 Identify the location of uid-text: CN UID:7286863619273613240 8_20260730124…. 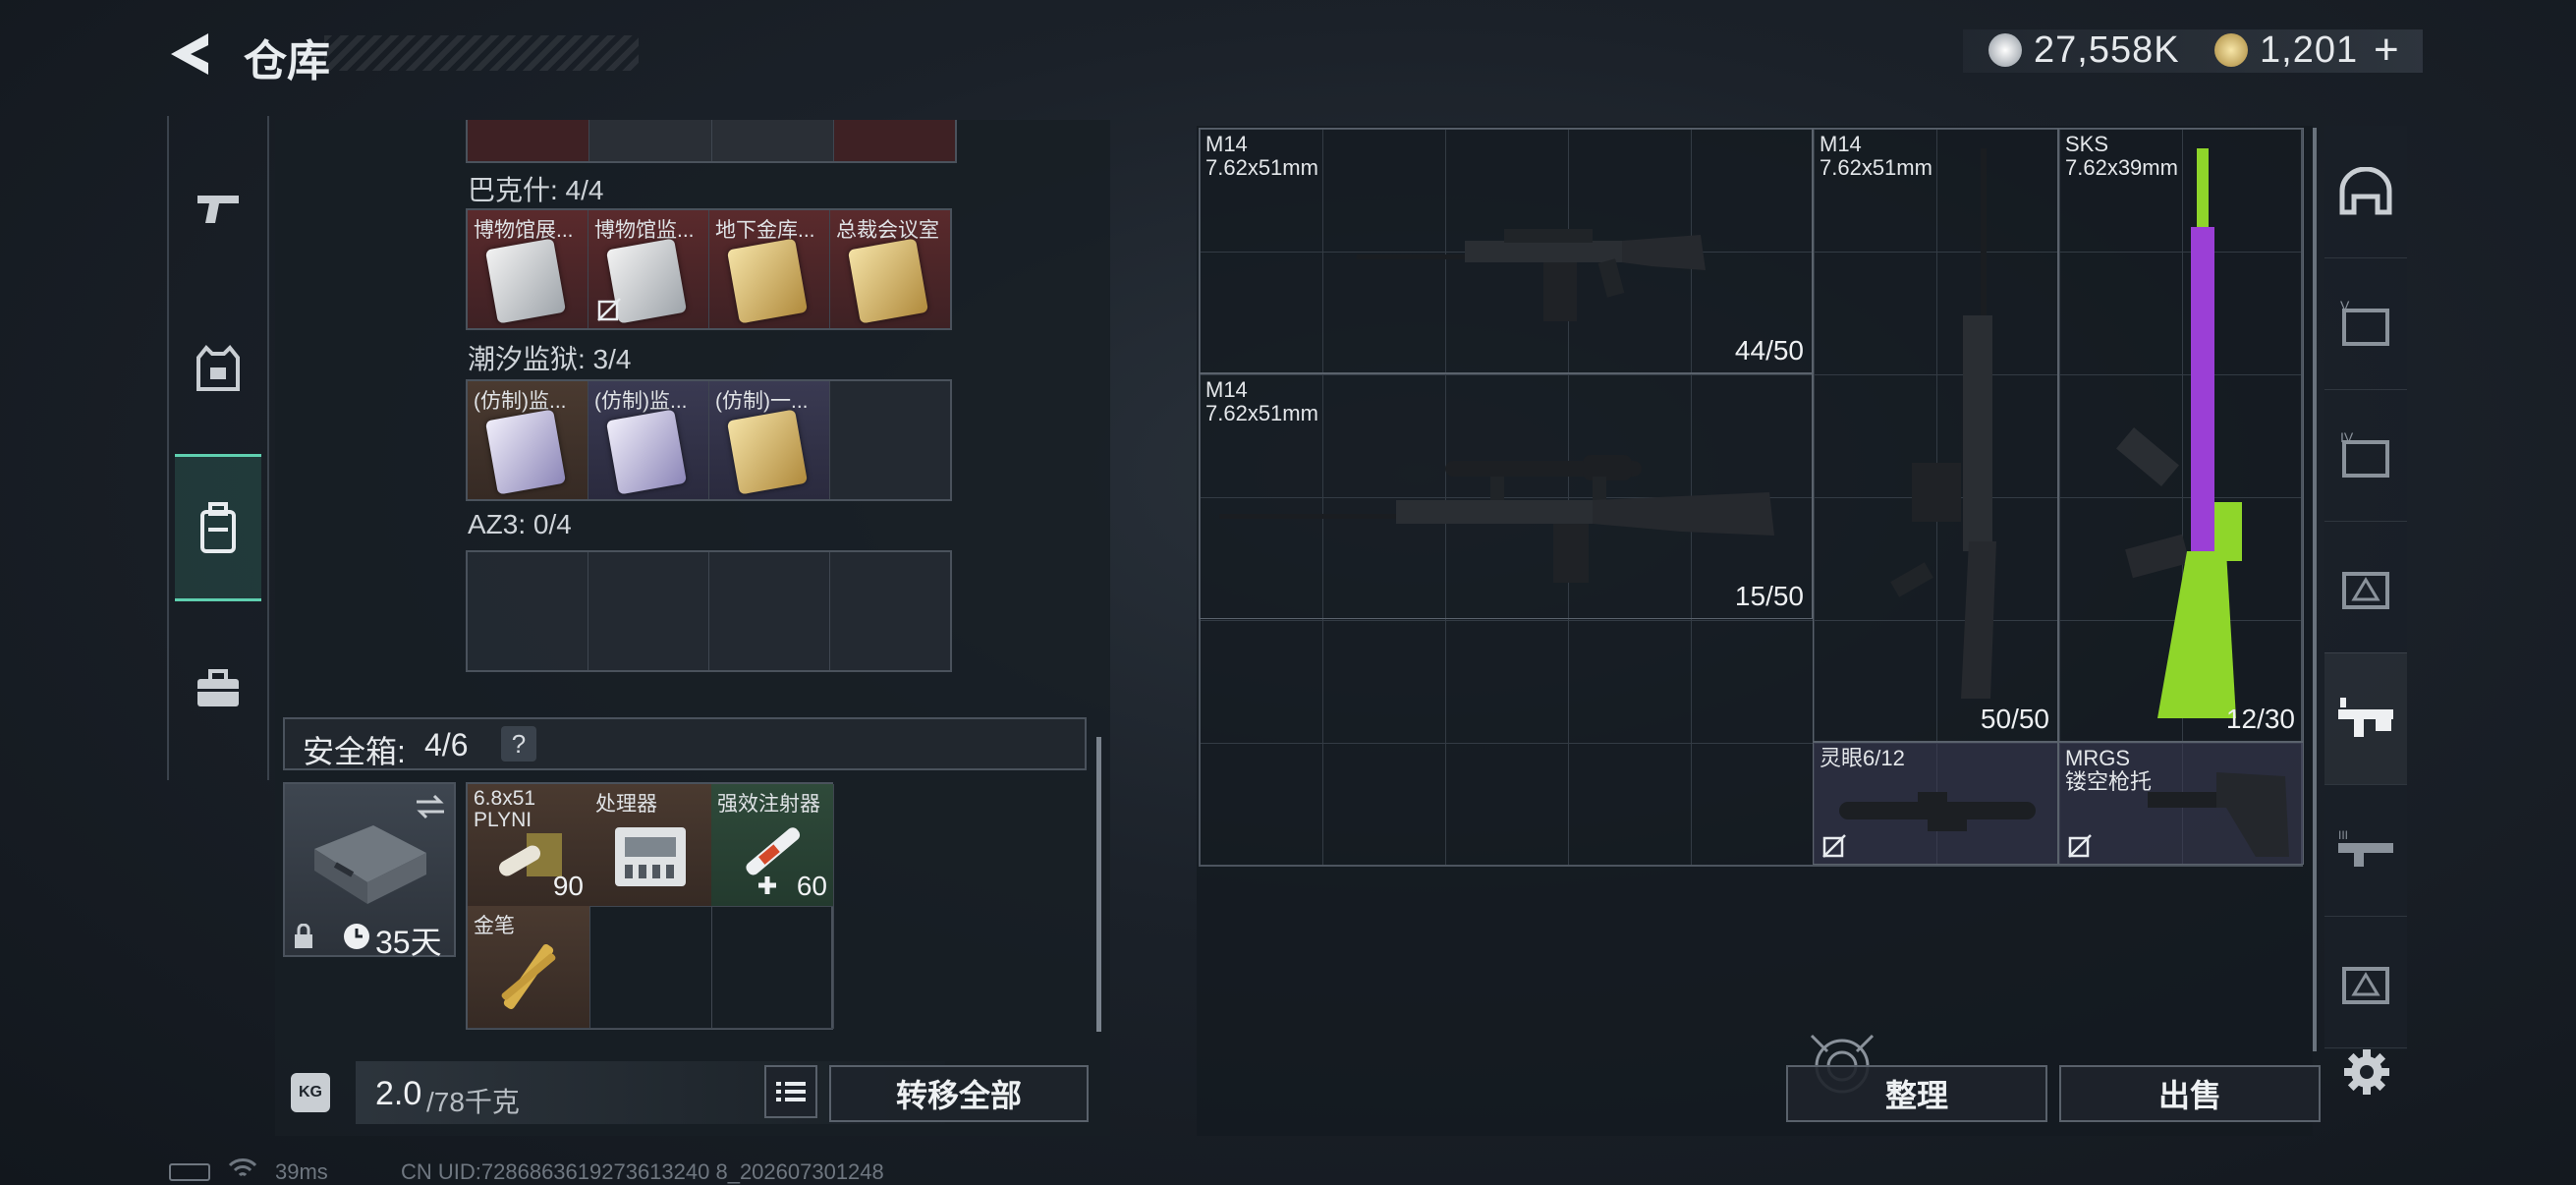
(642, 1172).